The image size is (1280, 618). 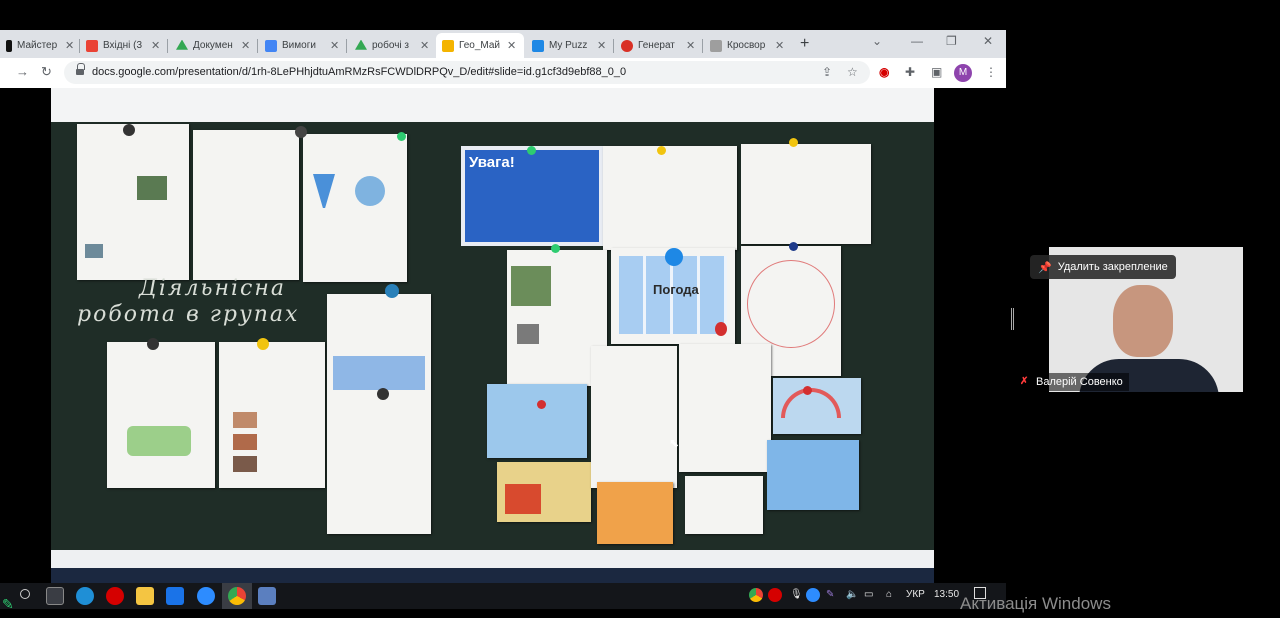 I want to click on poster-circle-diagram, so click(x=791, y=304).